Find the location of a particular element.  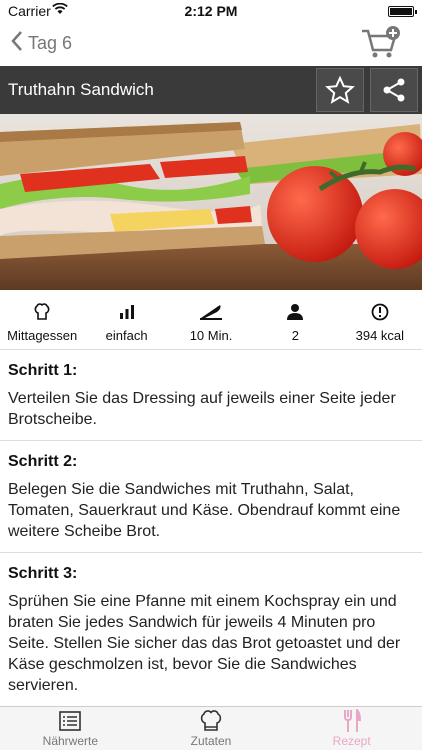

person-icon is located at coordinates (295, 312).